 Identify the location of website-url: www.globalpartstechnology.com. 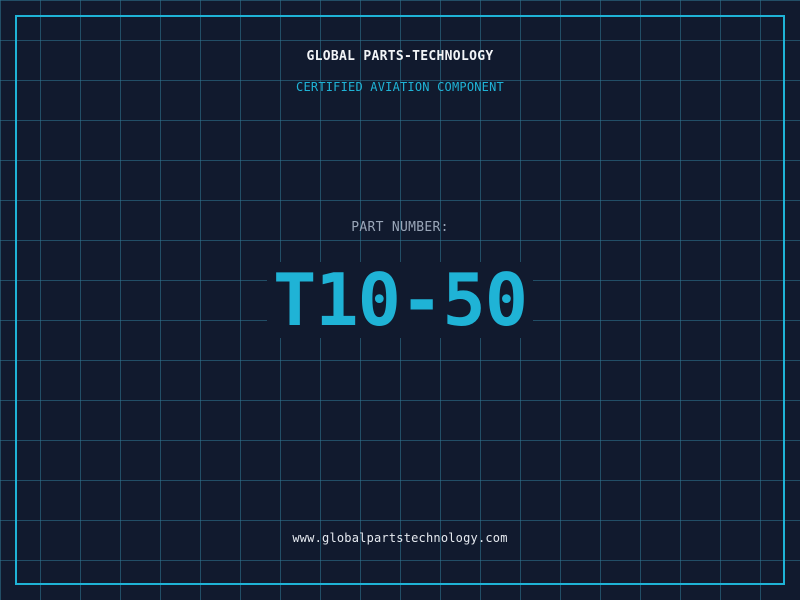
(400, 538).